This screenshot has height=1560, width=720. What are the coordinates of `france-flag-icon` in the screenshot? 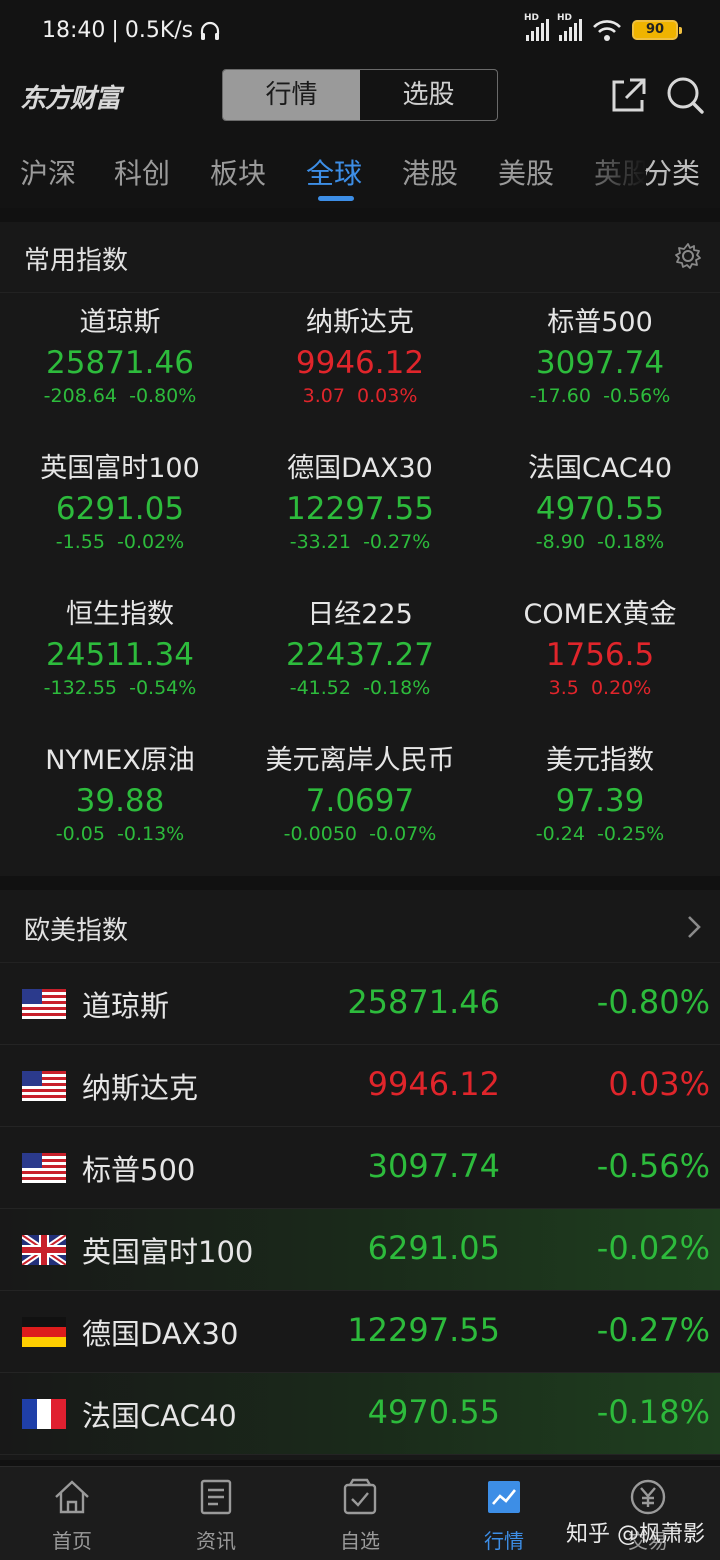 It's located at (44, 1414).